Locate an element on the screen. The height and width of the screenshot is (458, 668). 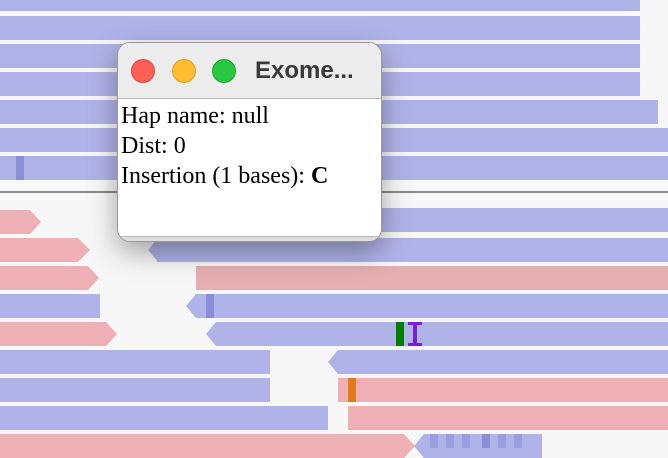
insertion-value: C is located at coordinates (319, 176).